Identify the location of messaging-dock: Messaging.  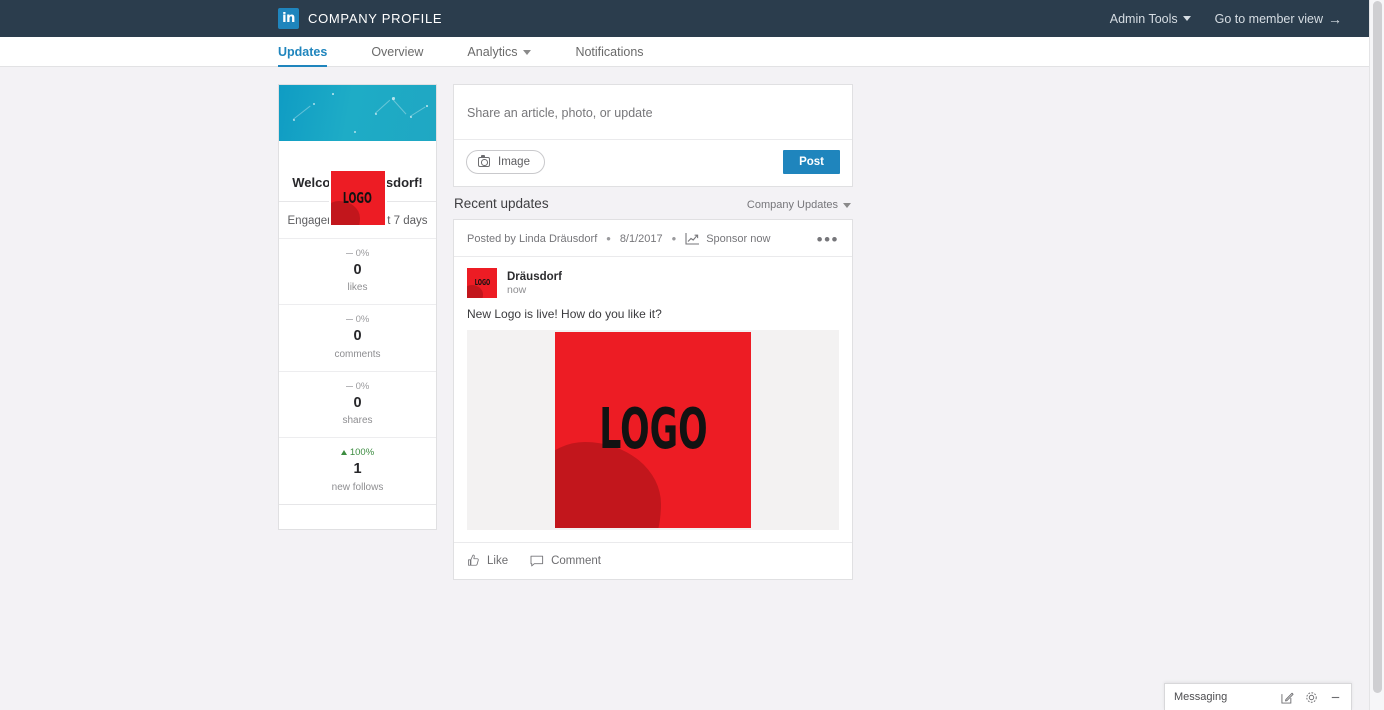
(1258, 696).